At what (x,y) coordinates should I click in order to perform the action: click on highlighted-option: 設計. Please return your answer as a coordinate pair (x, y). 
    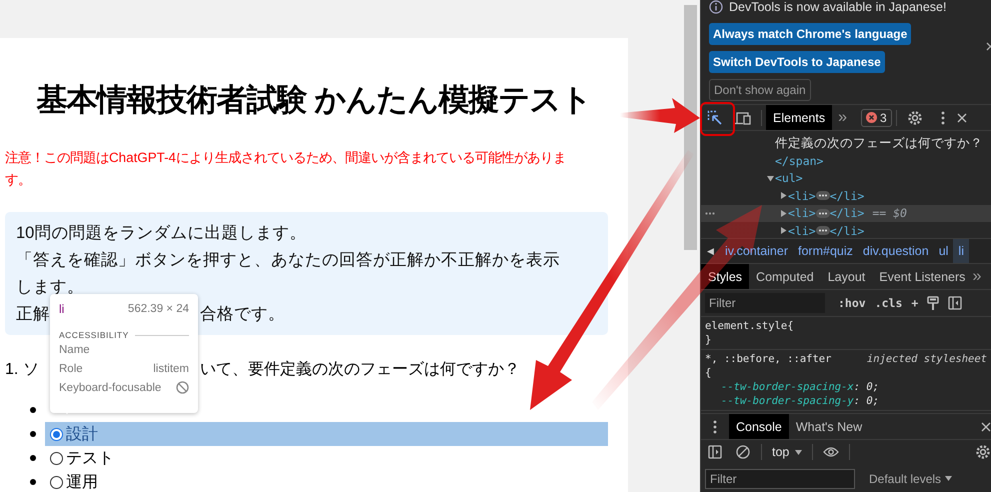
    Looking at the image, I should click on (326, 434).